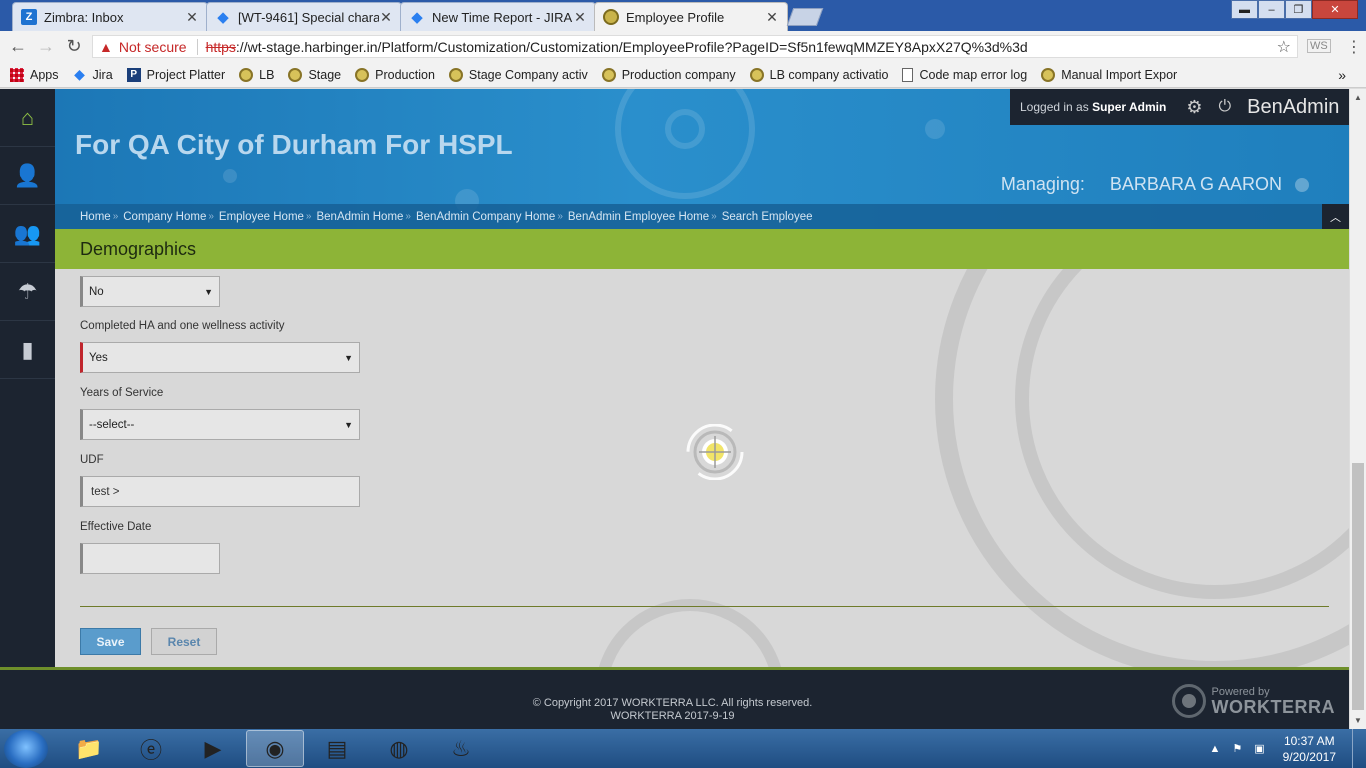  What do you see at coordinates (110, 16) in the screenshot?
I see `tab-zimbra-inbox: Z Zimbra: Inbox ✕` at bounding box center [110, 16].